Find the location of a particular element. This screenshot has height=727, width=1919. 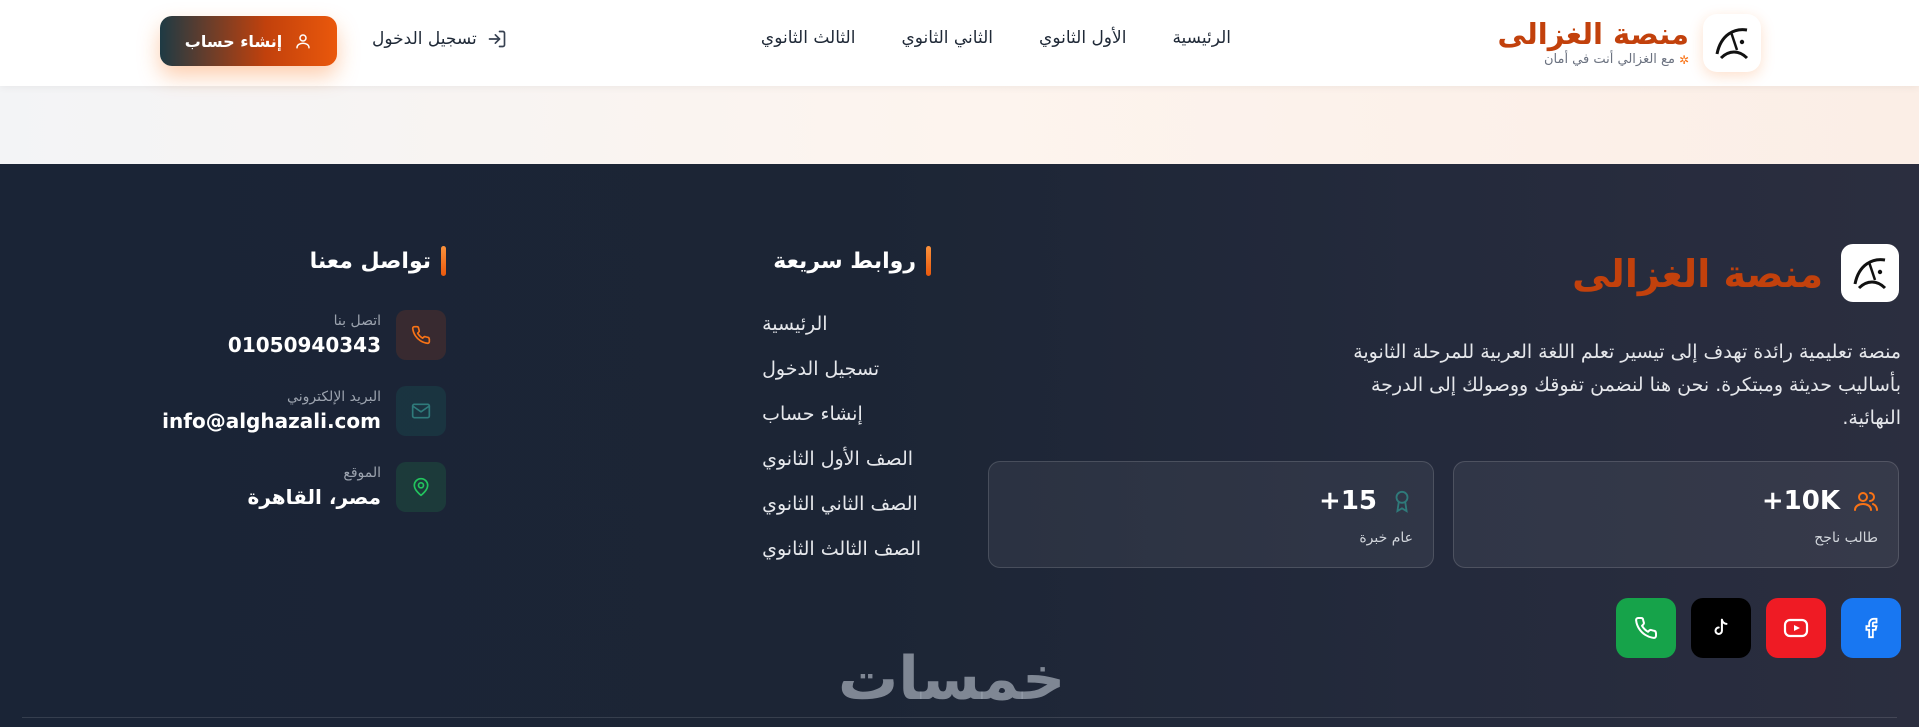

stat-students: +10K طالب ناجح is located at coordinates (1676, 514).